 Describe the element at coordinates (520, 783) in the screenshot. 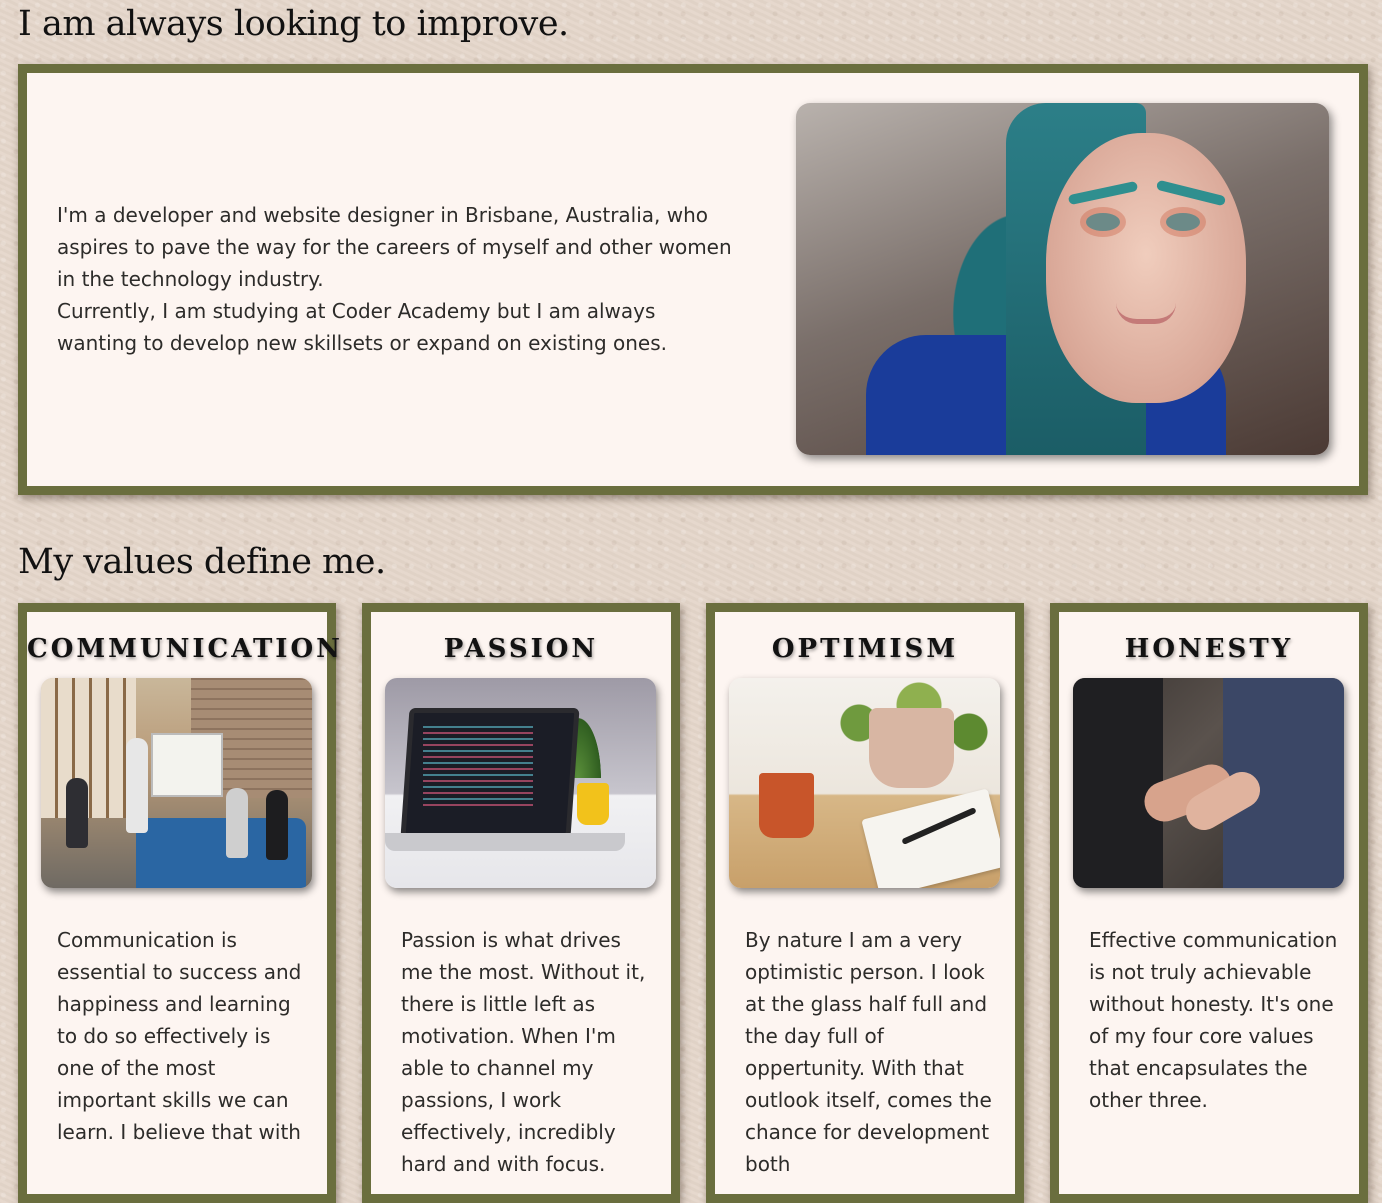

I see `passion-photo` at that location.